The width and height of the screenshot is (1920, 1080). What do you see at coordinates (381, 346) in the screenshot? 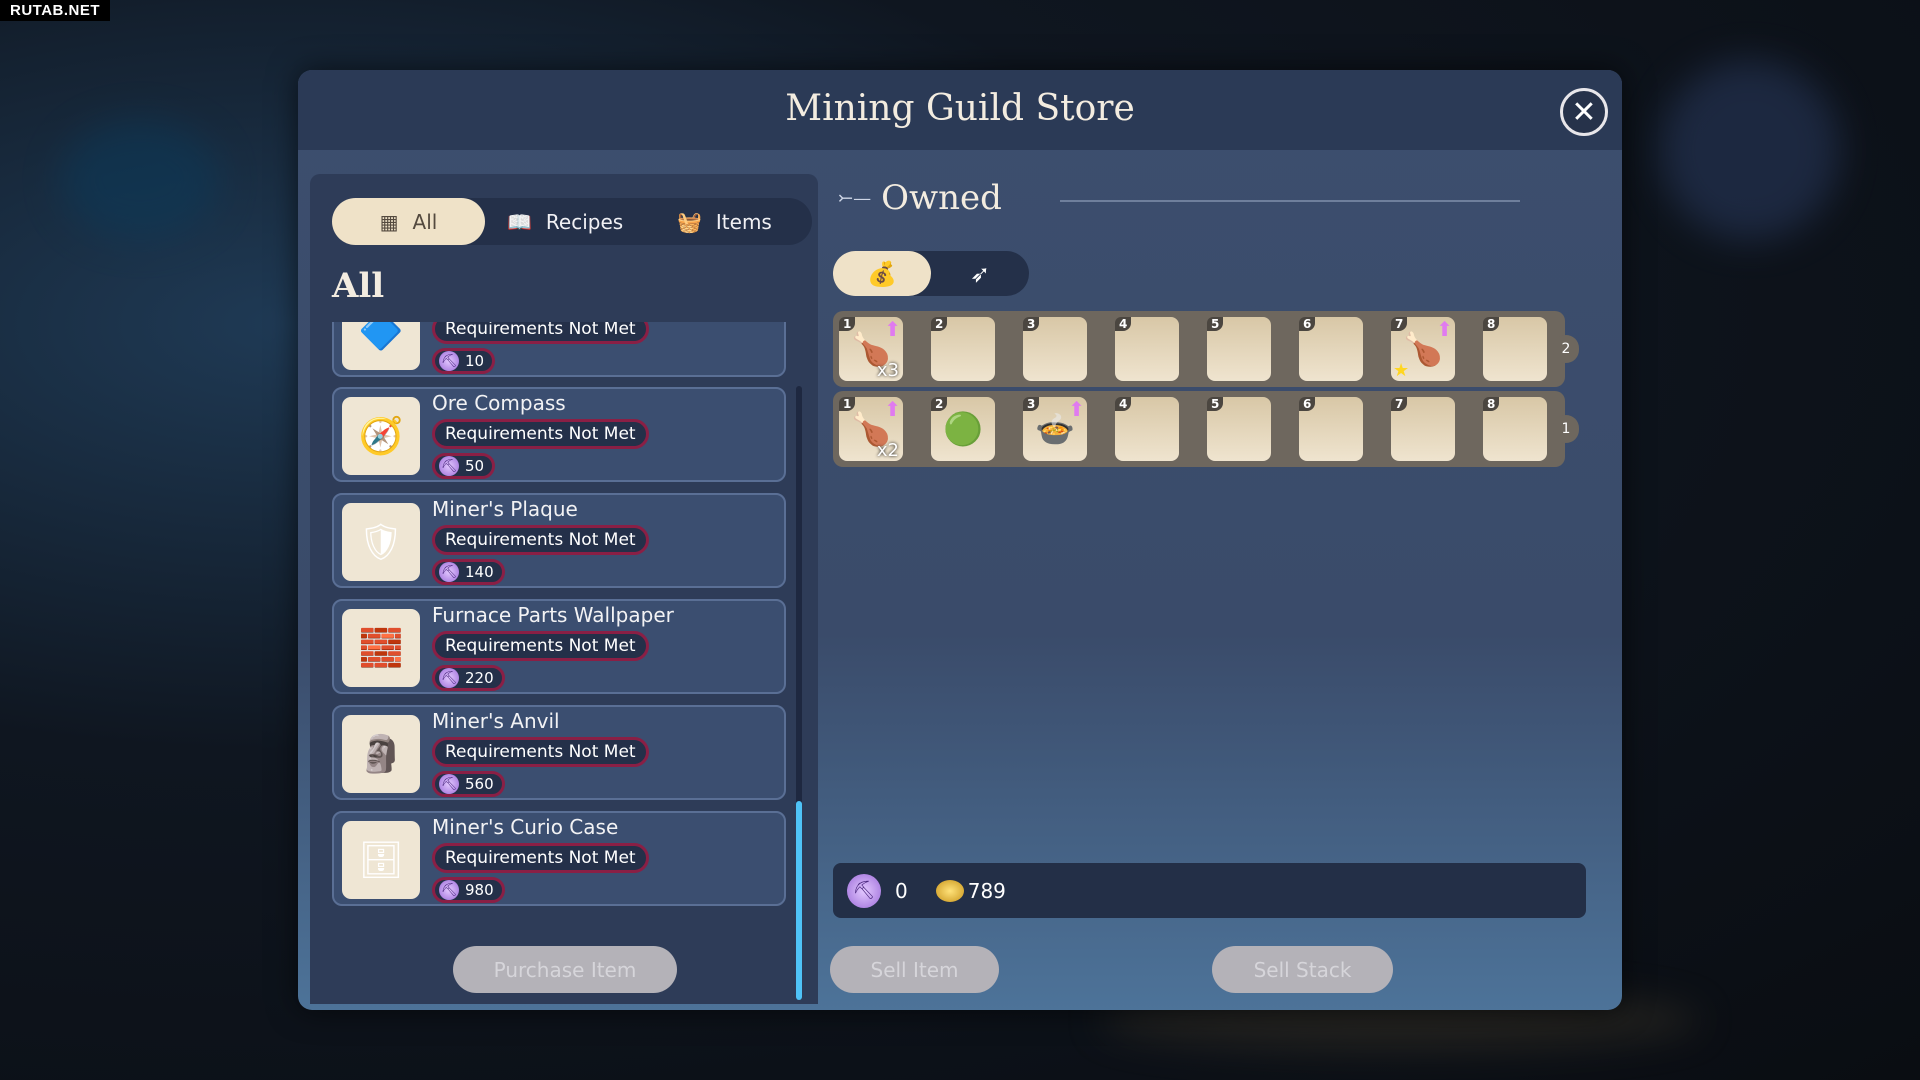
I see `item-thumbnail: 🔷` at bounding box center [381, 346].